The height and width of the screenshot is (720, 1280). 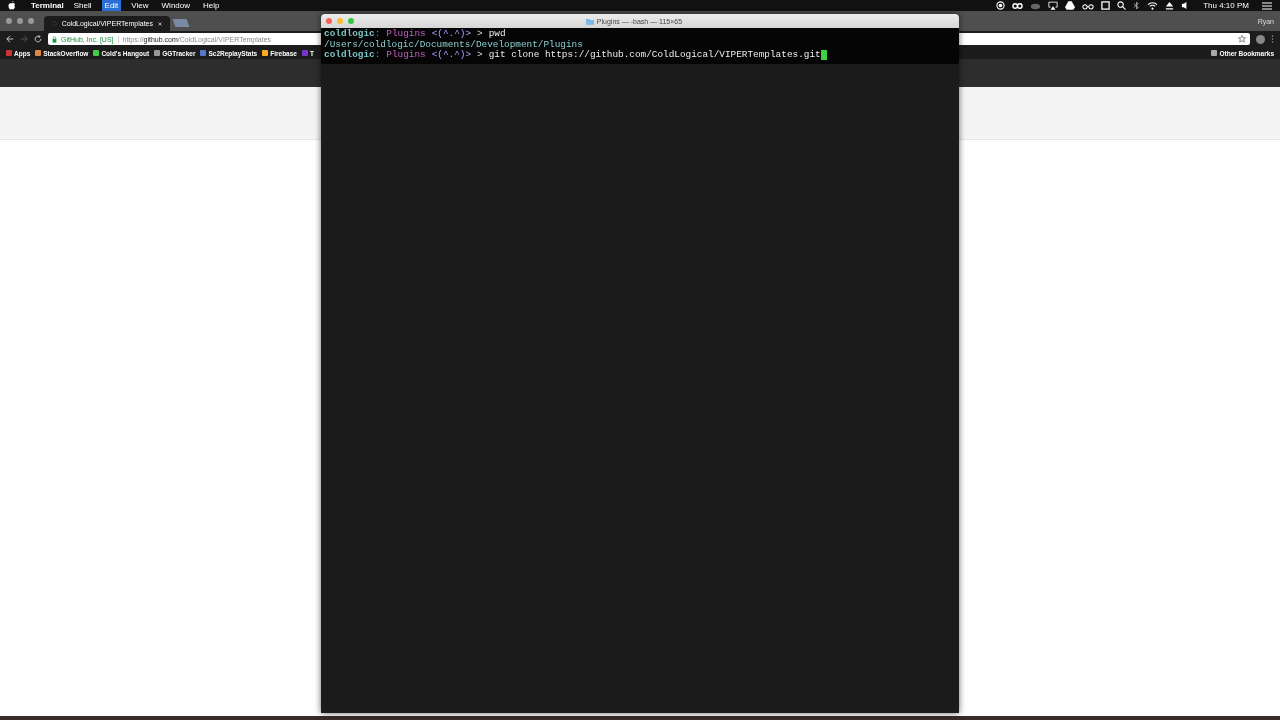 What do you see at coordinates (82, 5) in the screenshot?
I see `menu-item: Shell` at bounding box center [82, 5].